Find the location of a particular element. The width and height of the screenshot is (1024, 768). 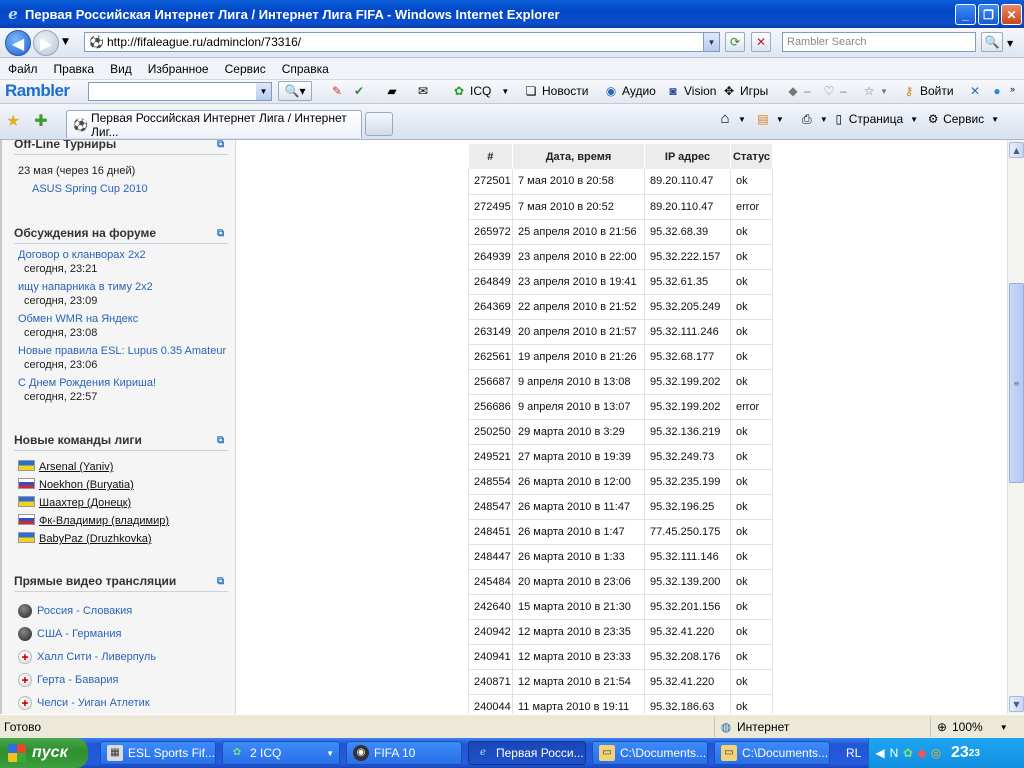

scroll-thumb: ≡ is located at coordinates (1016, 383).